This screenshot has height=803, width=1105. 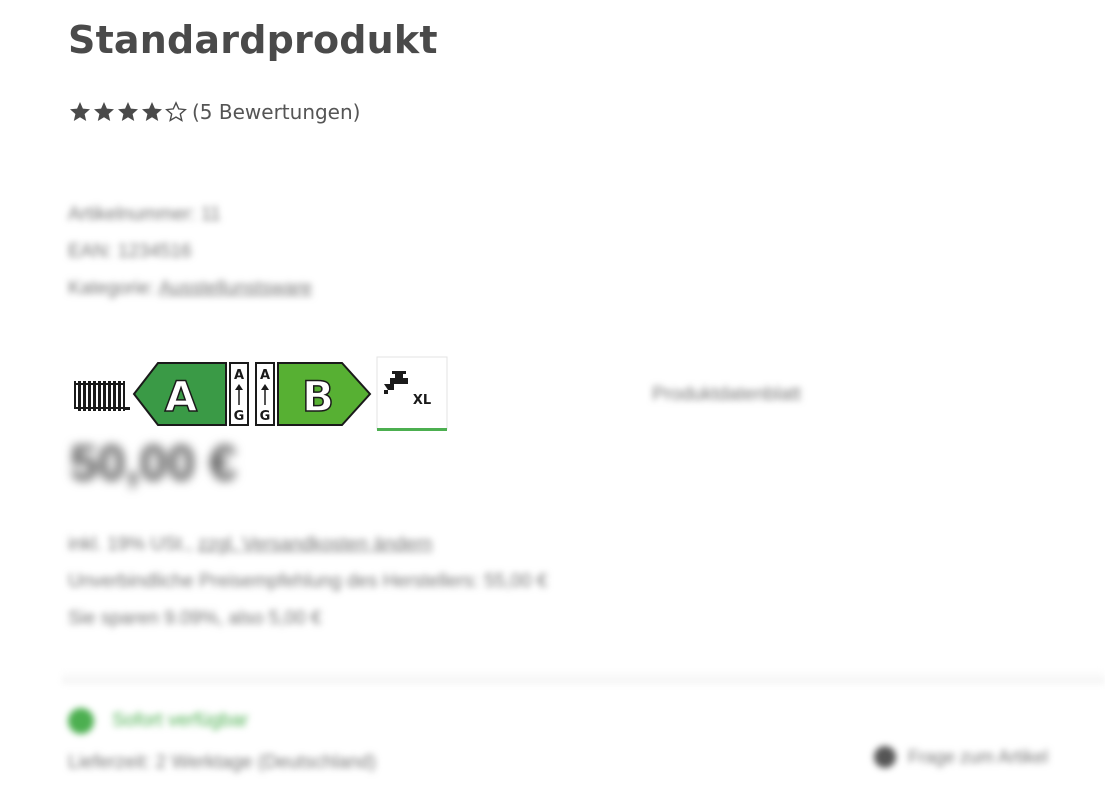 I want to click on scale-top-left: A, so click(x=239, y=375).